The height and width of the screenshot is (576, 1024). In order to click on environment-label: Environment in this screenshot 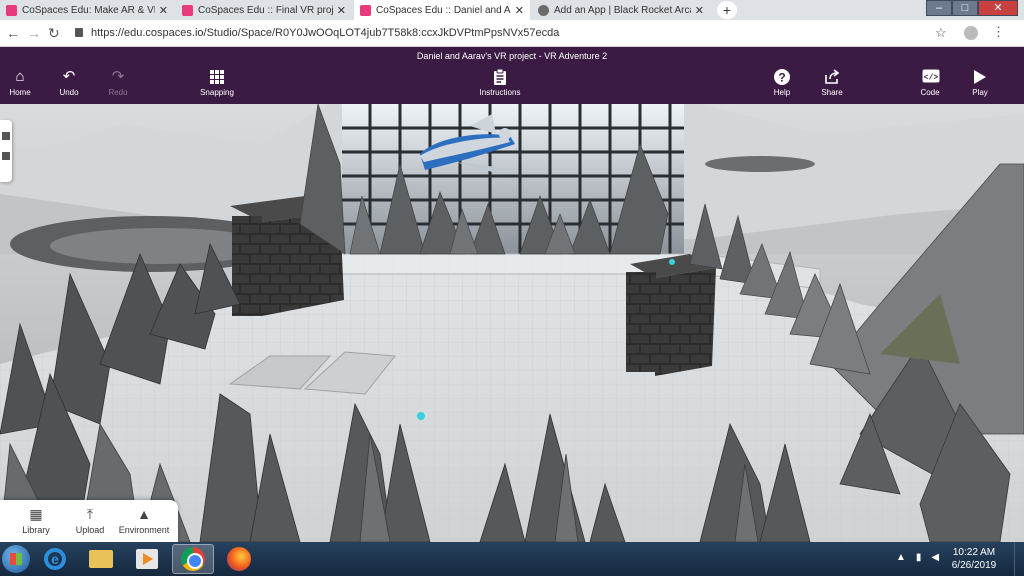, I will do `click(144, 530)`.